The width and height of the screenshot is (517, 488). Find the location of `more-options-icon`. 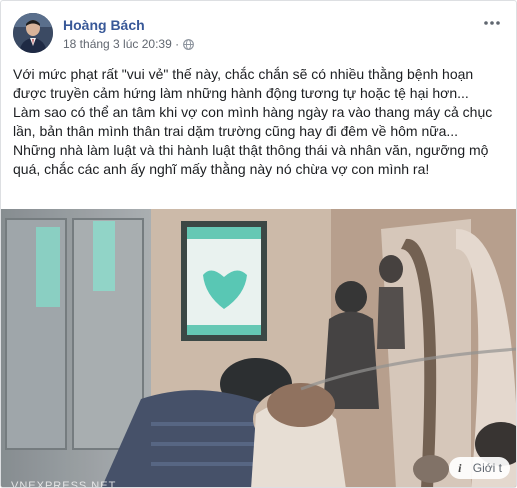

more-options-icon is located at coordinates (492, 23).